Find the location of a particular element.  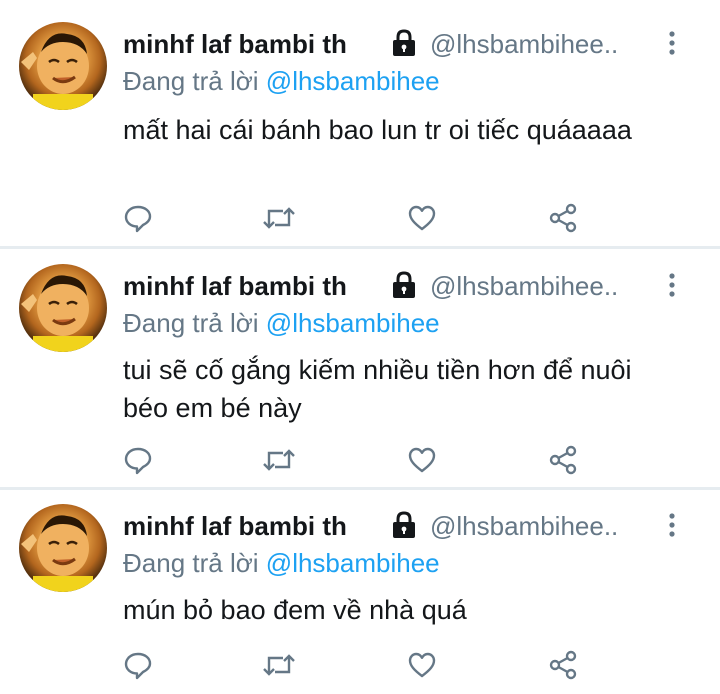

tweet-text: mún bỏ bao đem về nhà quá is located at coordinates (295, 610).